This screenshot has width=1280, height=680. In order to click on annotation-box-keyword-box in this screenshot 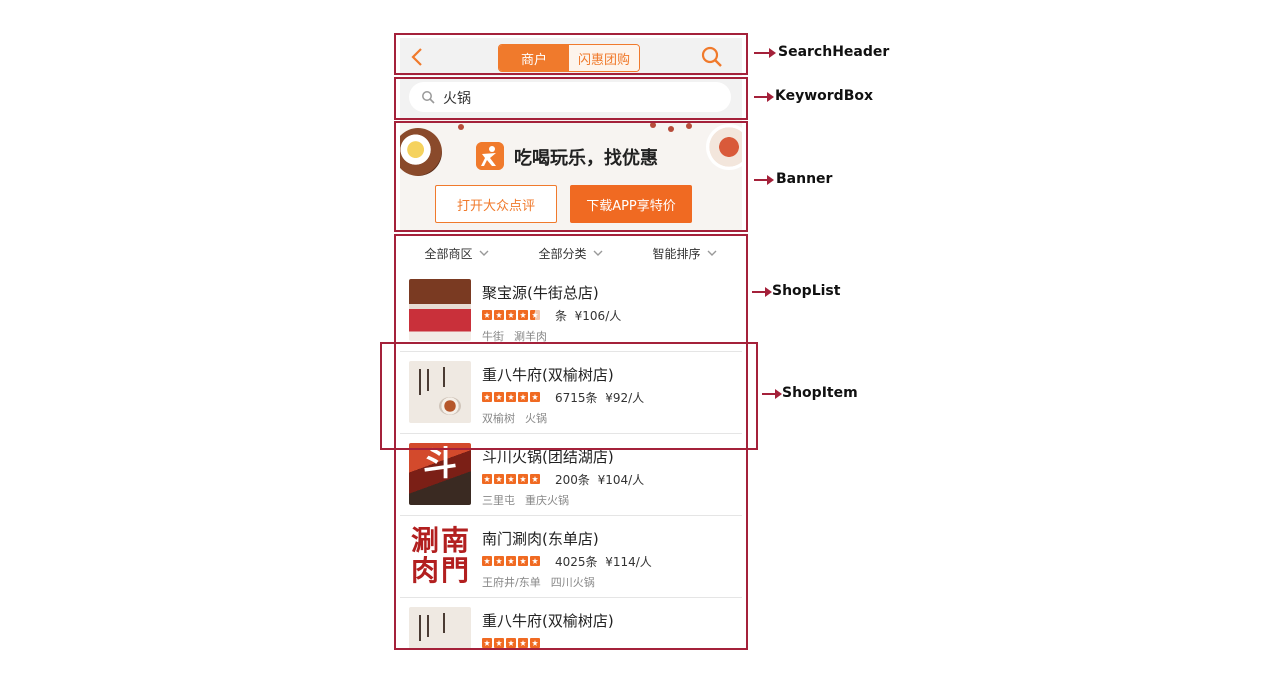, I will do `click(571, 98)`.